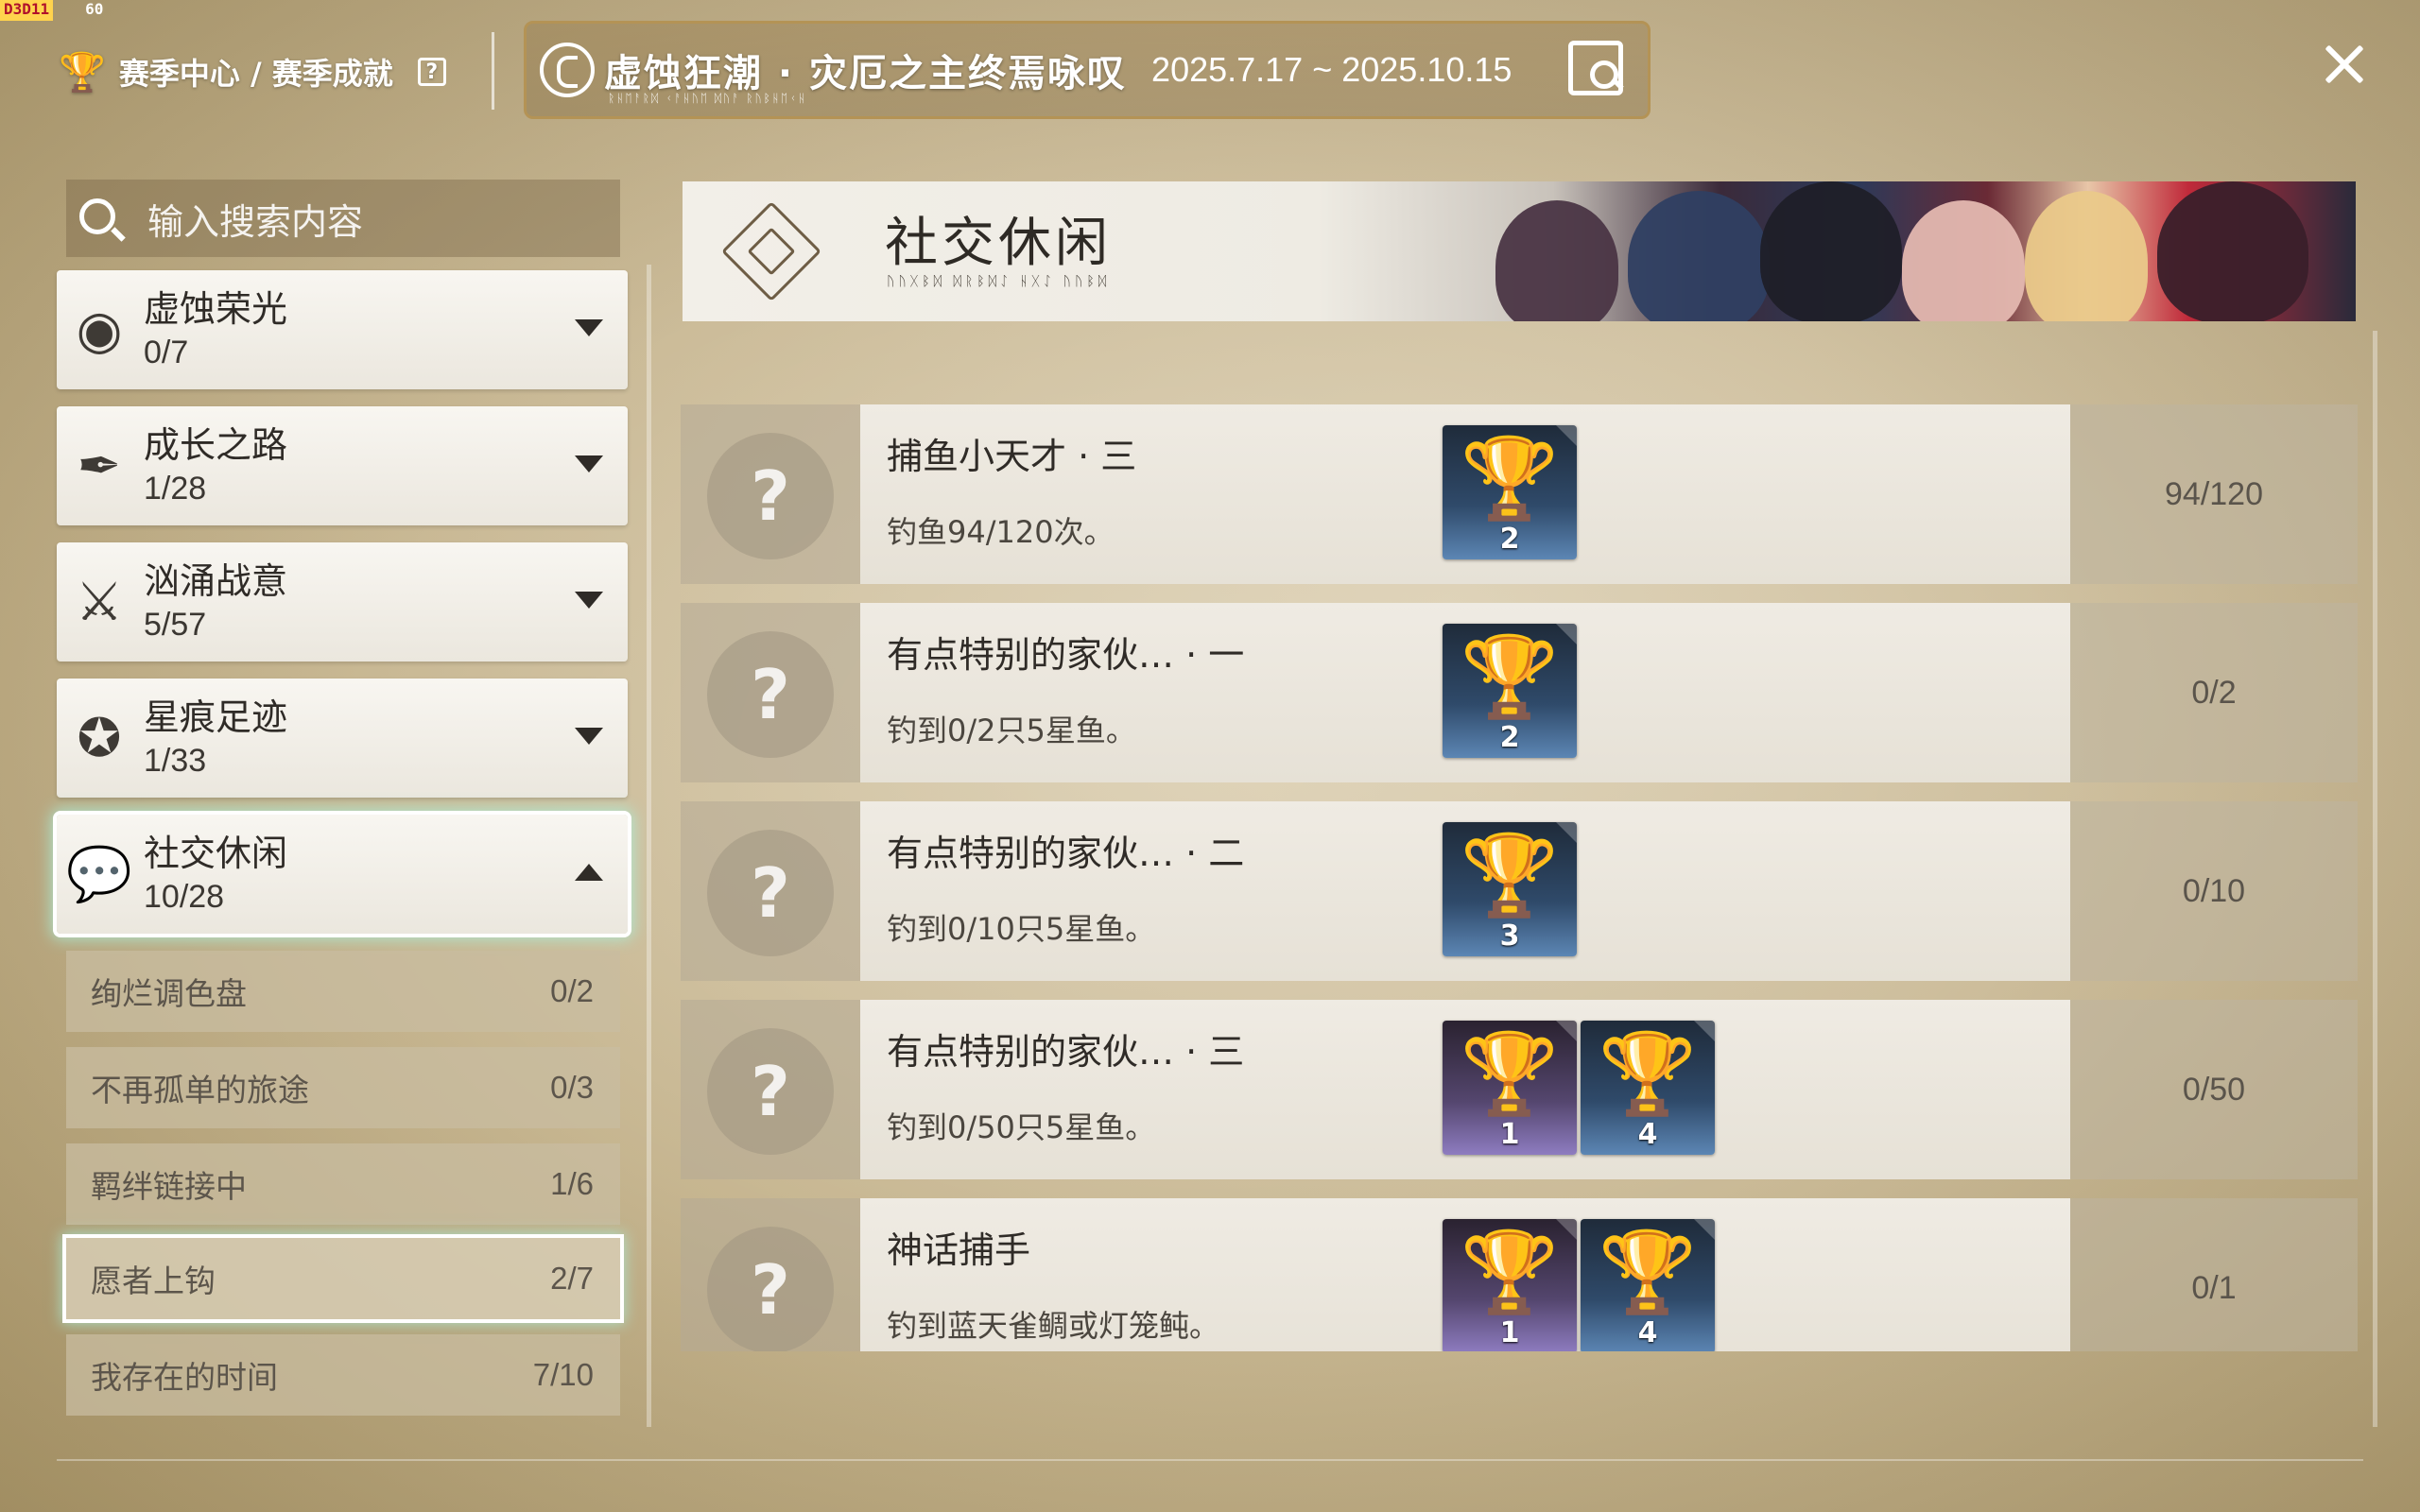  Describe the element at coordinates (2375, 879) in the screenshot. I see `right-scrollbar` at that location.